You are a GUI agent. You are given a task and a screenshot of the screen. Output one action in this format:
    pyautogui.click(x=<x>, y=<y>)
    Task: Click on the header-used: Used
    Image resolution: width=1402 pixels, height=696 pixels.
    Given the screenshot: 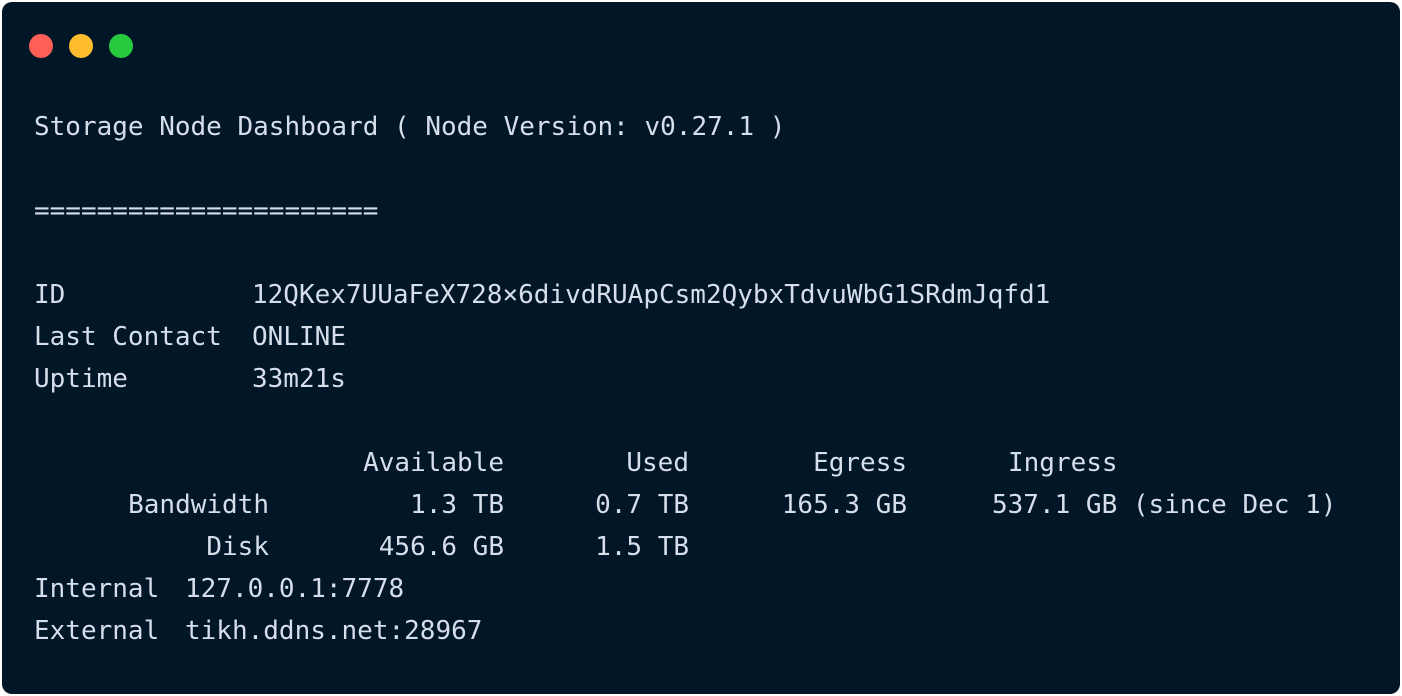 What is the action you would take?
    pyautogui.click(x=657, y=463)
    